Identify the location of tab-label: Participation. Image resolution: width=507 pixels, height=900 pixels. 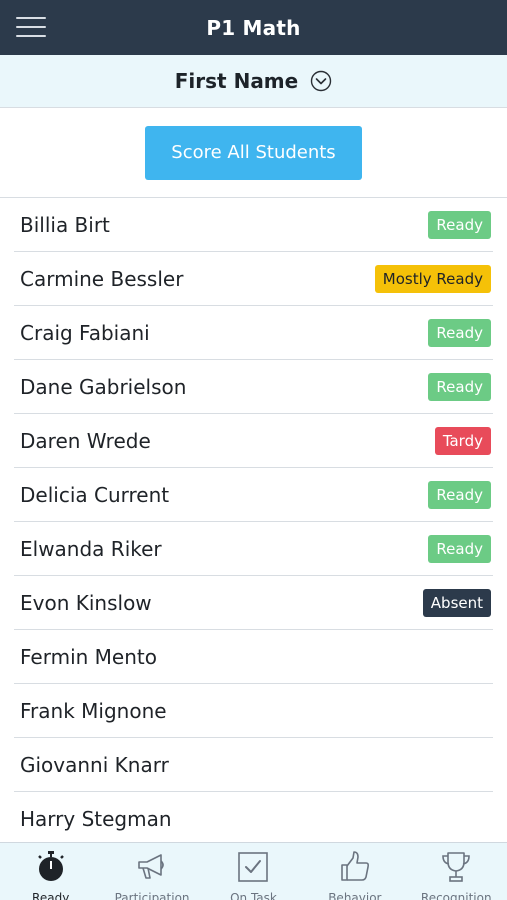
(152, 895).